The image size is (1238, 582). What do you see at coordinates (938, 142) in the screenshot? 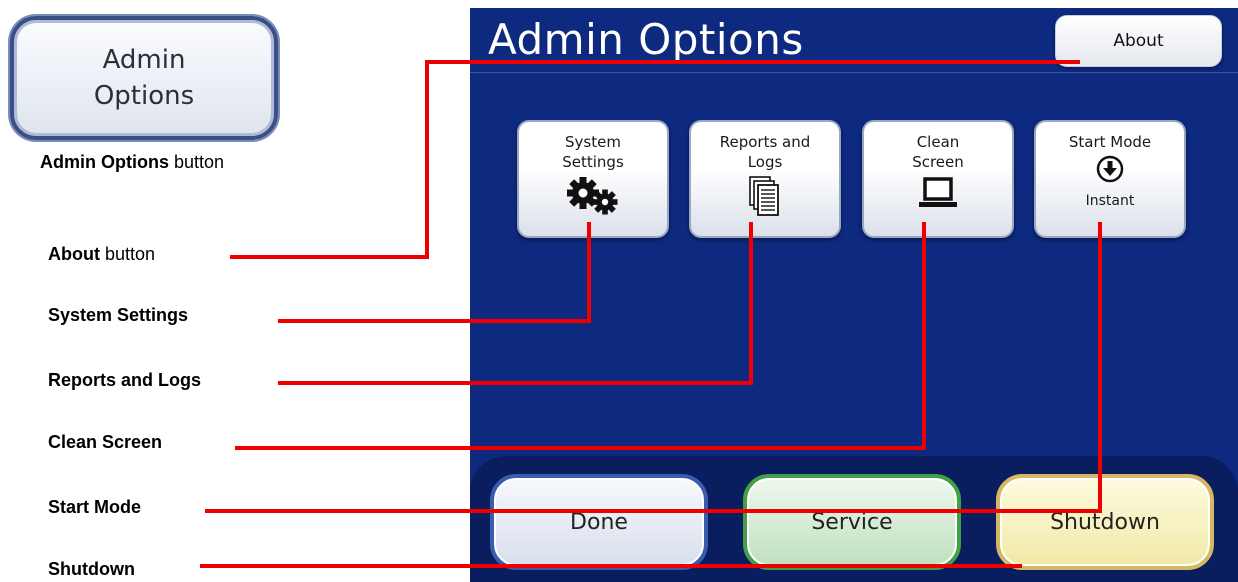
I see `tile-label-line1: Clean` at bounding box center [938, 142].